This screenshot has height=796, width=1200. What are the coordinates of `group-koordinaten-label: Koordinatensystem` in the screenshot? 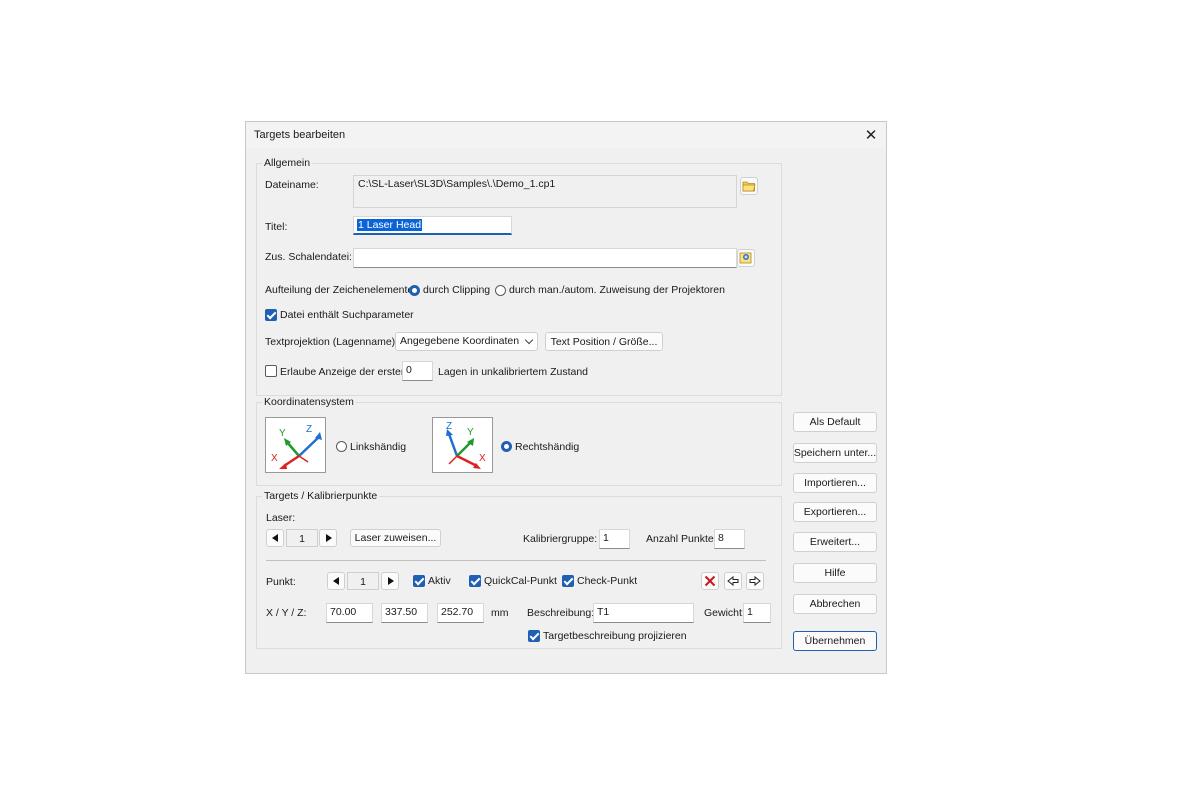 It's located at (309, 402).